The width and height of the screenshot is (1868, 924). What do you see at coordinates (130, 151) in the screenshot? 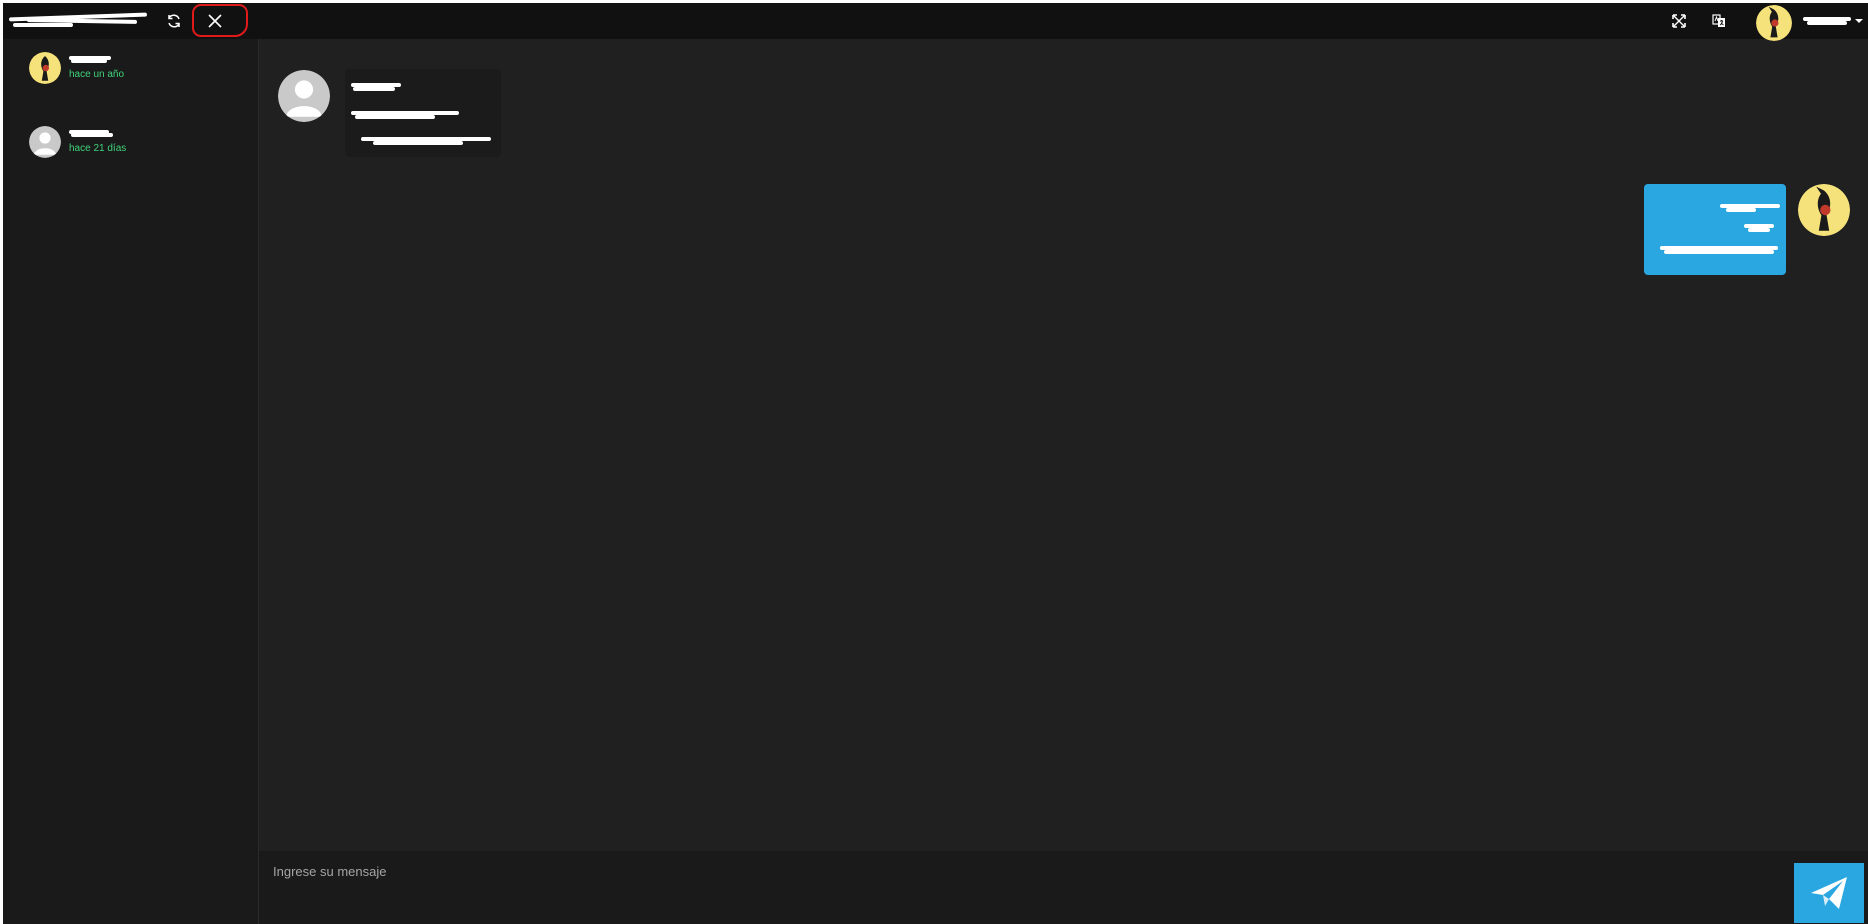
I see `conversation-item: hace 21 días` at bounding box center [130, 151].